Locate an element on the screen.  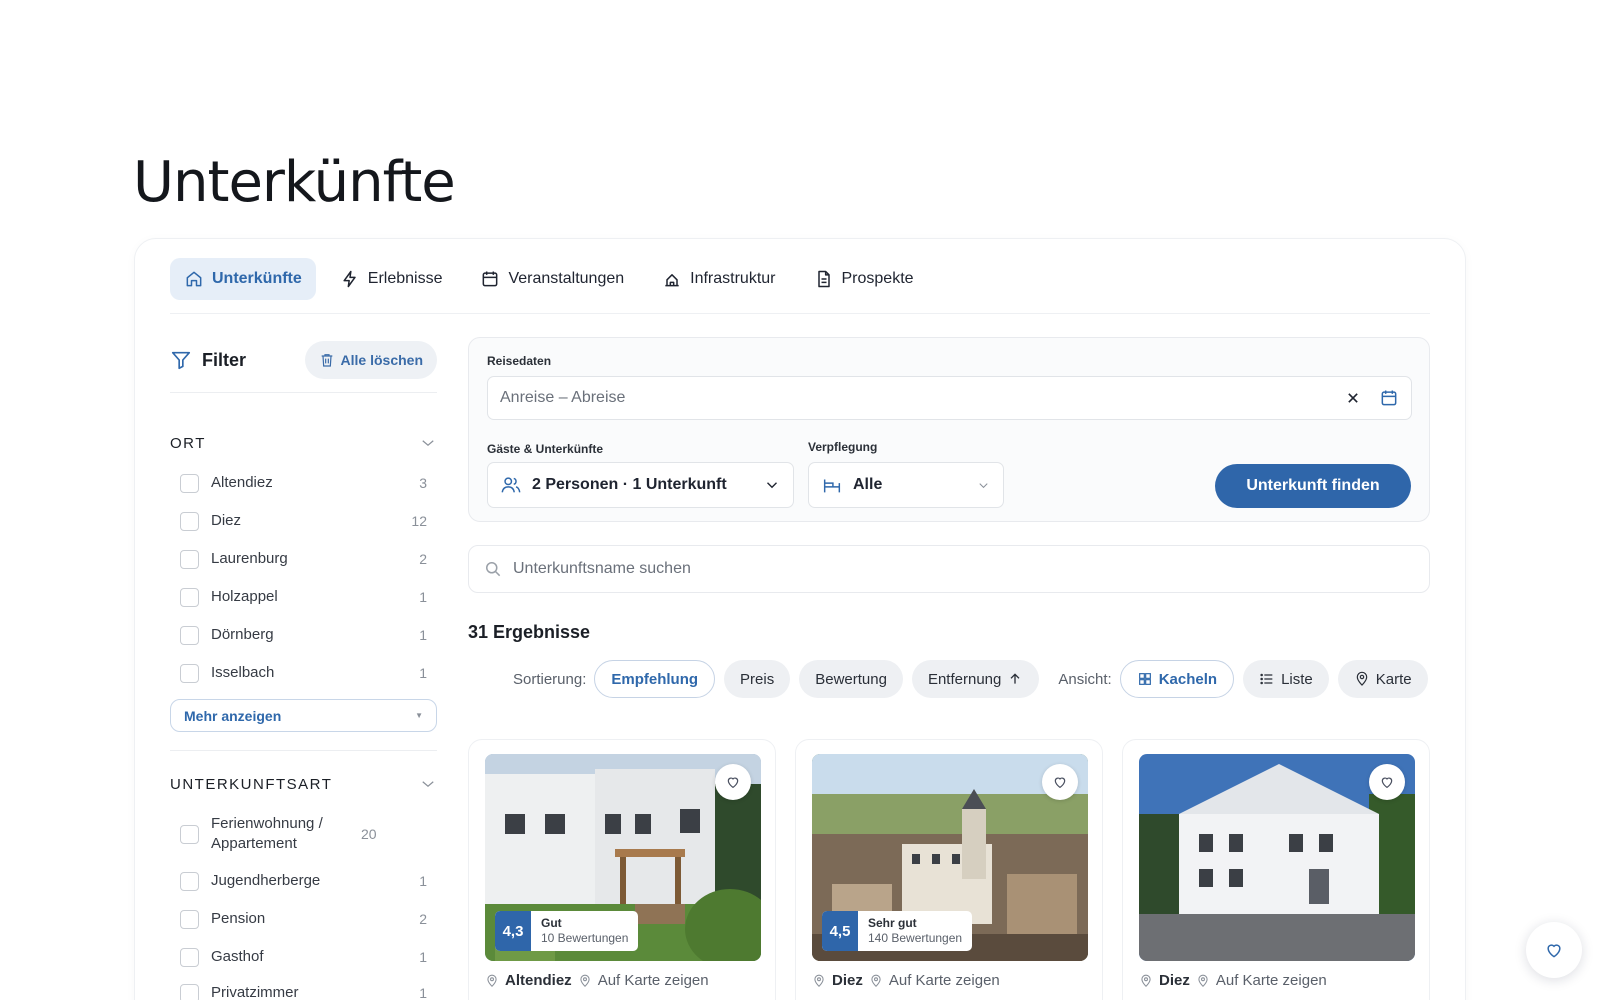
filter-option: Diez 12 is located at coordinates (303, 521).